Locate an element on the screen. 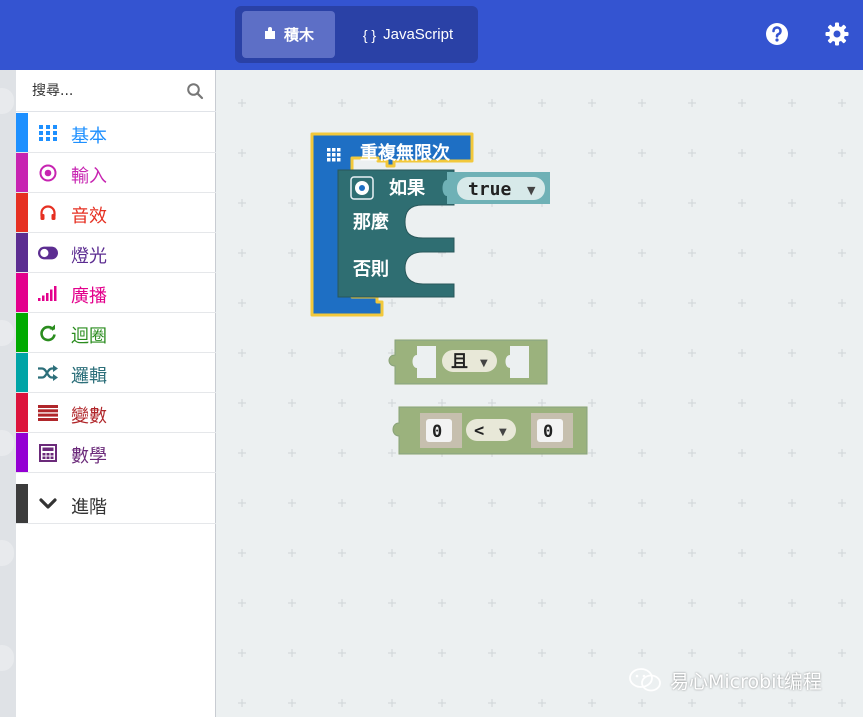 The height and width of the screenshot is (717, 863). category-input: 輸入 is located at coordinates (116, 173).